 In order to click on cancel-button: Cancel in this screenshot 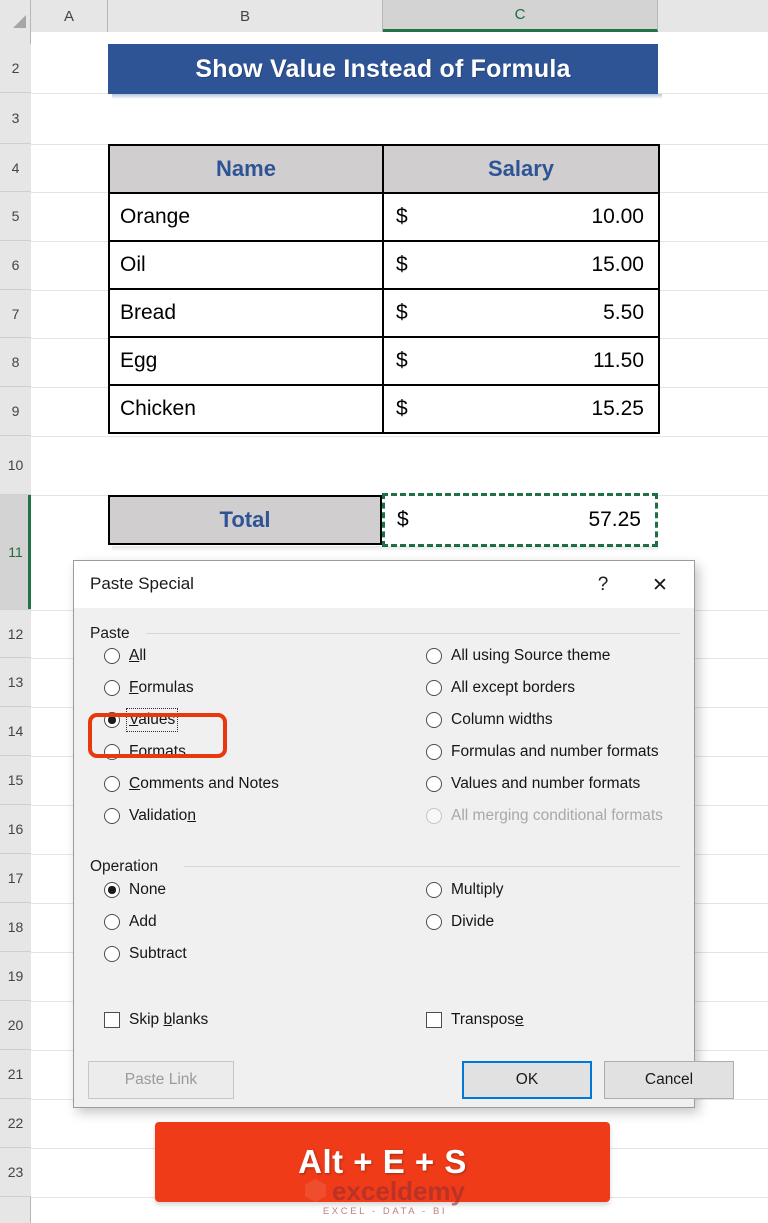, I will do `click(669, 1080)`.